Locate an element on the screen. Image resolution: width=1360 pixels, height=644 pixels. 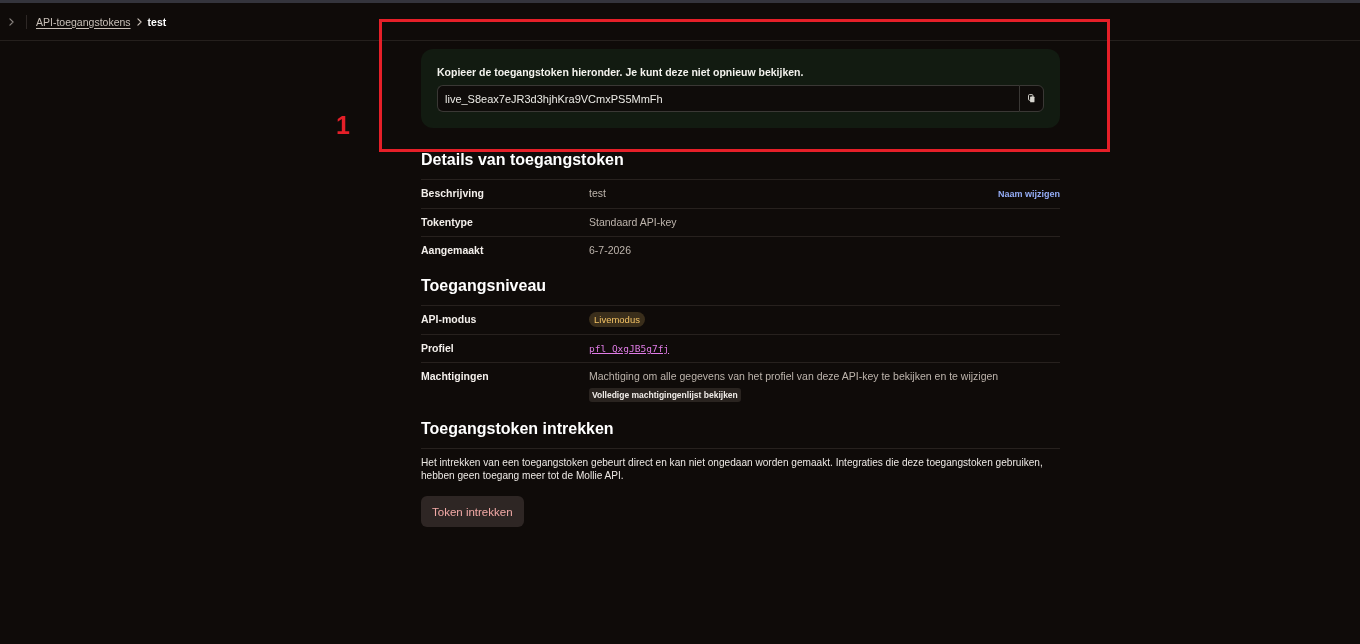
field-label: Aangemaakt is located at coordinates (453, 250).